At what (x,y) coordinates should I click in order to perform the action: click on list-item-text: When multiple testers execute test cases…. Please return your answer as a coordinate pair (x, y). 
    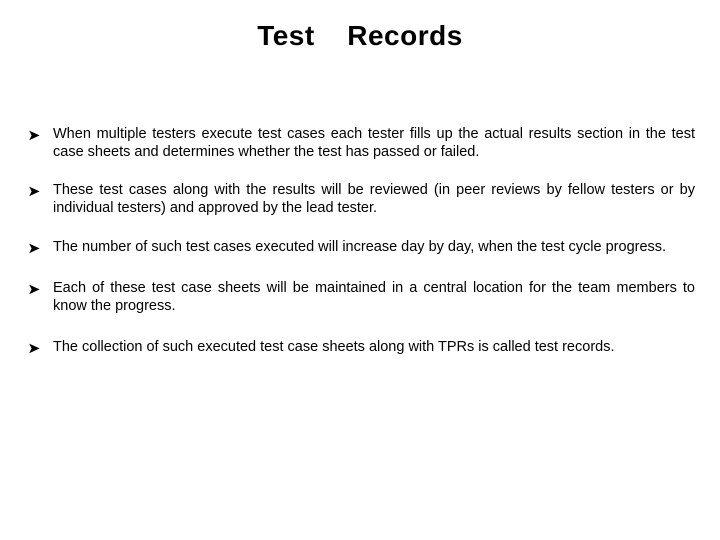
    Looking at the image, I should click on (374, 143).